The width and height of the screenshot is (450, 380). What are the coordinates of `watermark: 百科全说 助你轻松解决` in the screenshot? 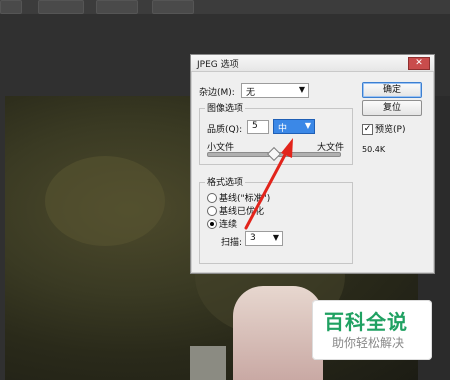 It's located at (372, 330).